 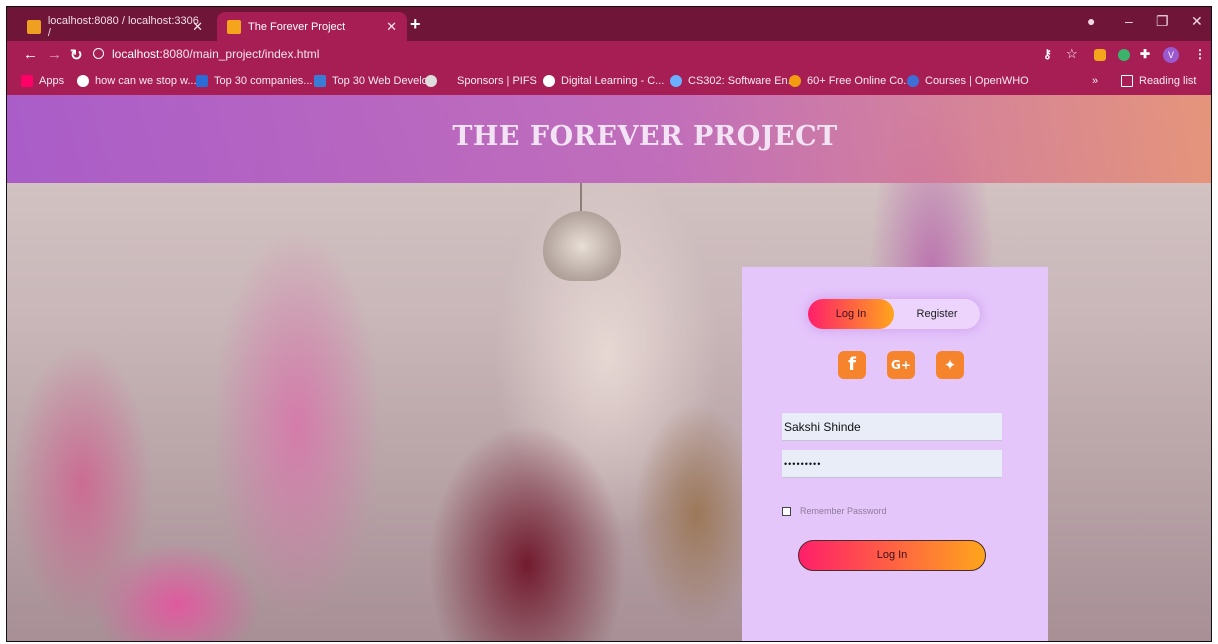 I want to click on tab-title: localhost:8080 / localhost:3306 /, so click(x=123, y=26).